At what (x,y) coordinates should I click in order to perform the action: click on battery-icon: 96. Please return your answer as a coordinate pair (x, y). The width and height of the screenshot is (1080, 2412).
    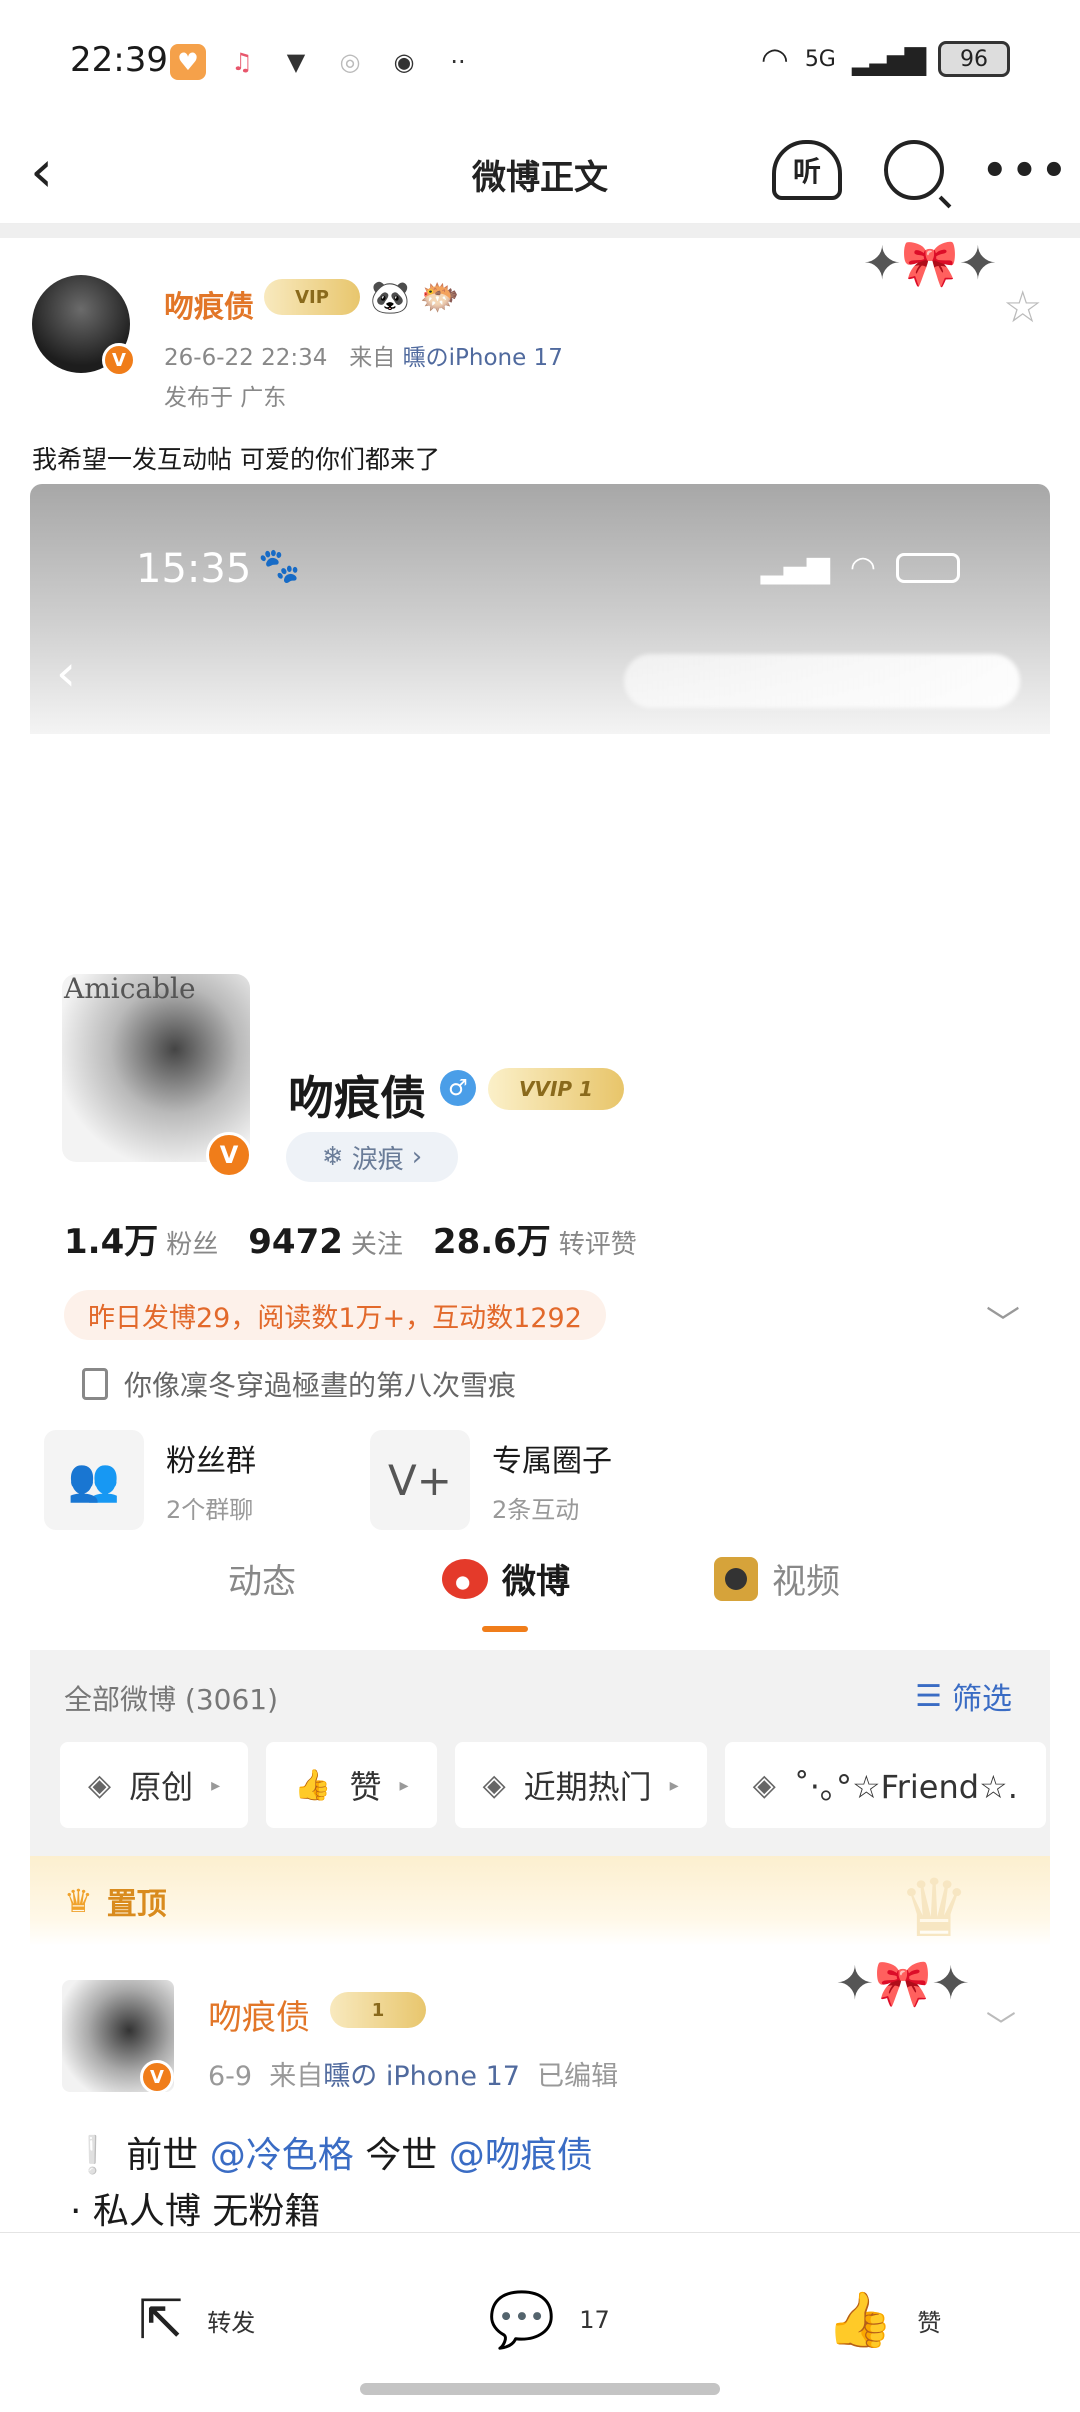
    Looking at the image, I should click on (974, 59).